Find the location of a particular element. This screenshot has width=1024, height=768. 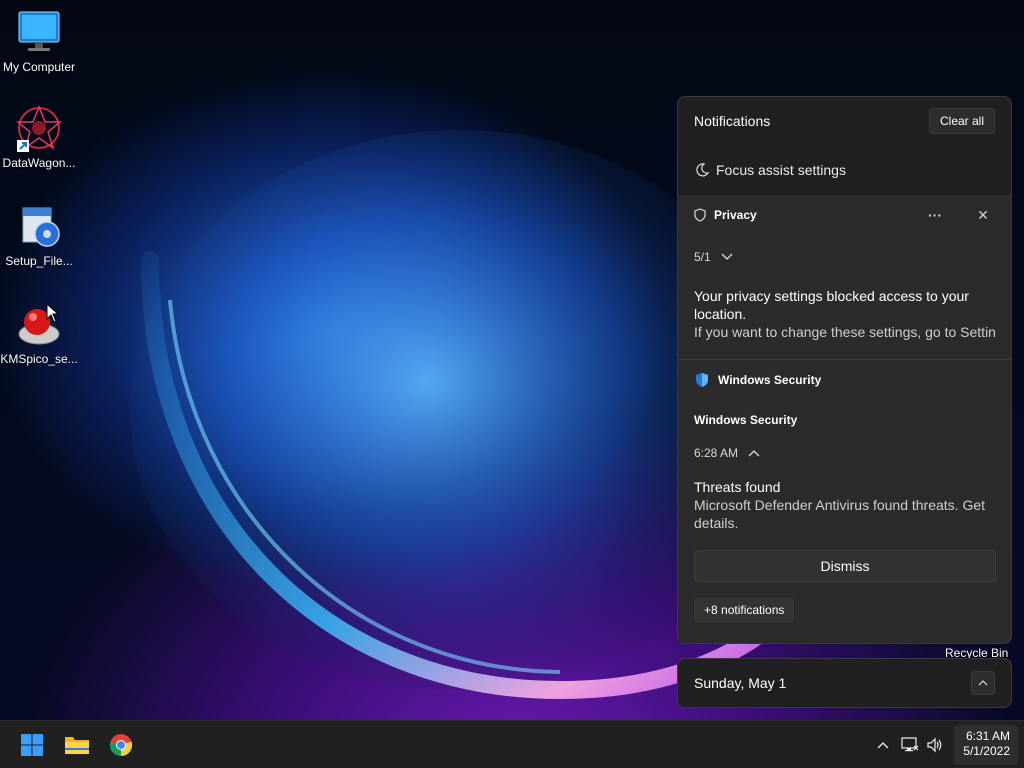

network-icon is located at coordinates (910, 744).